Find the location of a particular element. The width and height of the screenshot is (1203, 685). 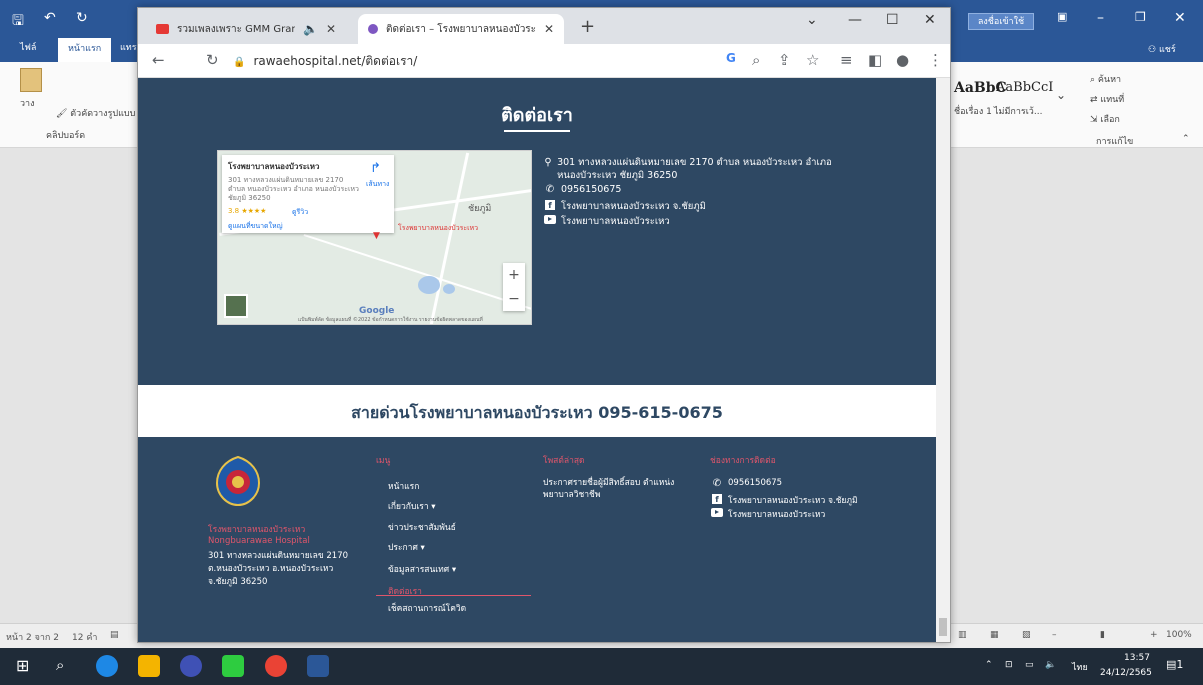

profile-icon: ● is located at coordinates (902, 60).